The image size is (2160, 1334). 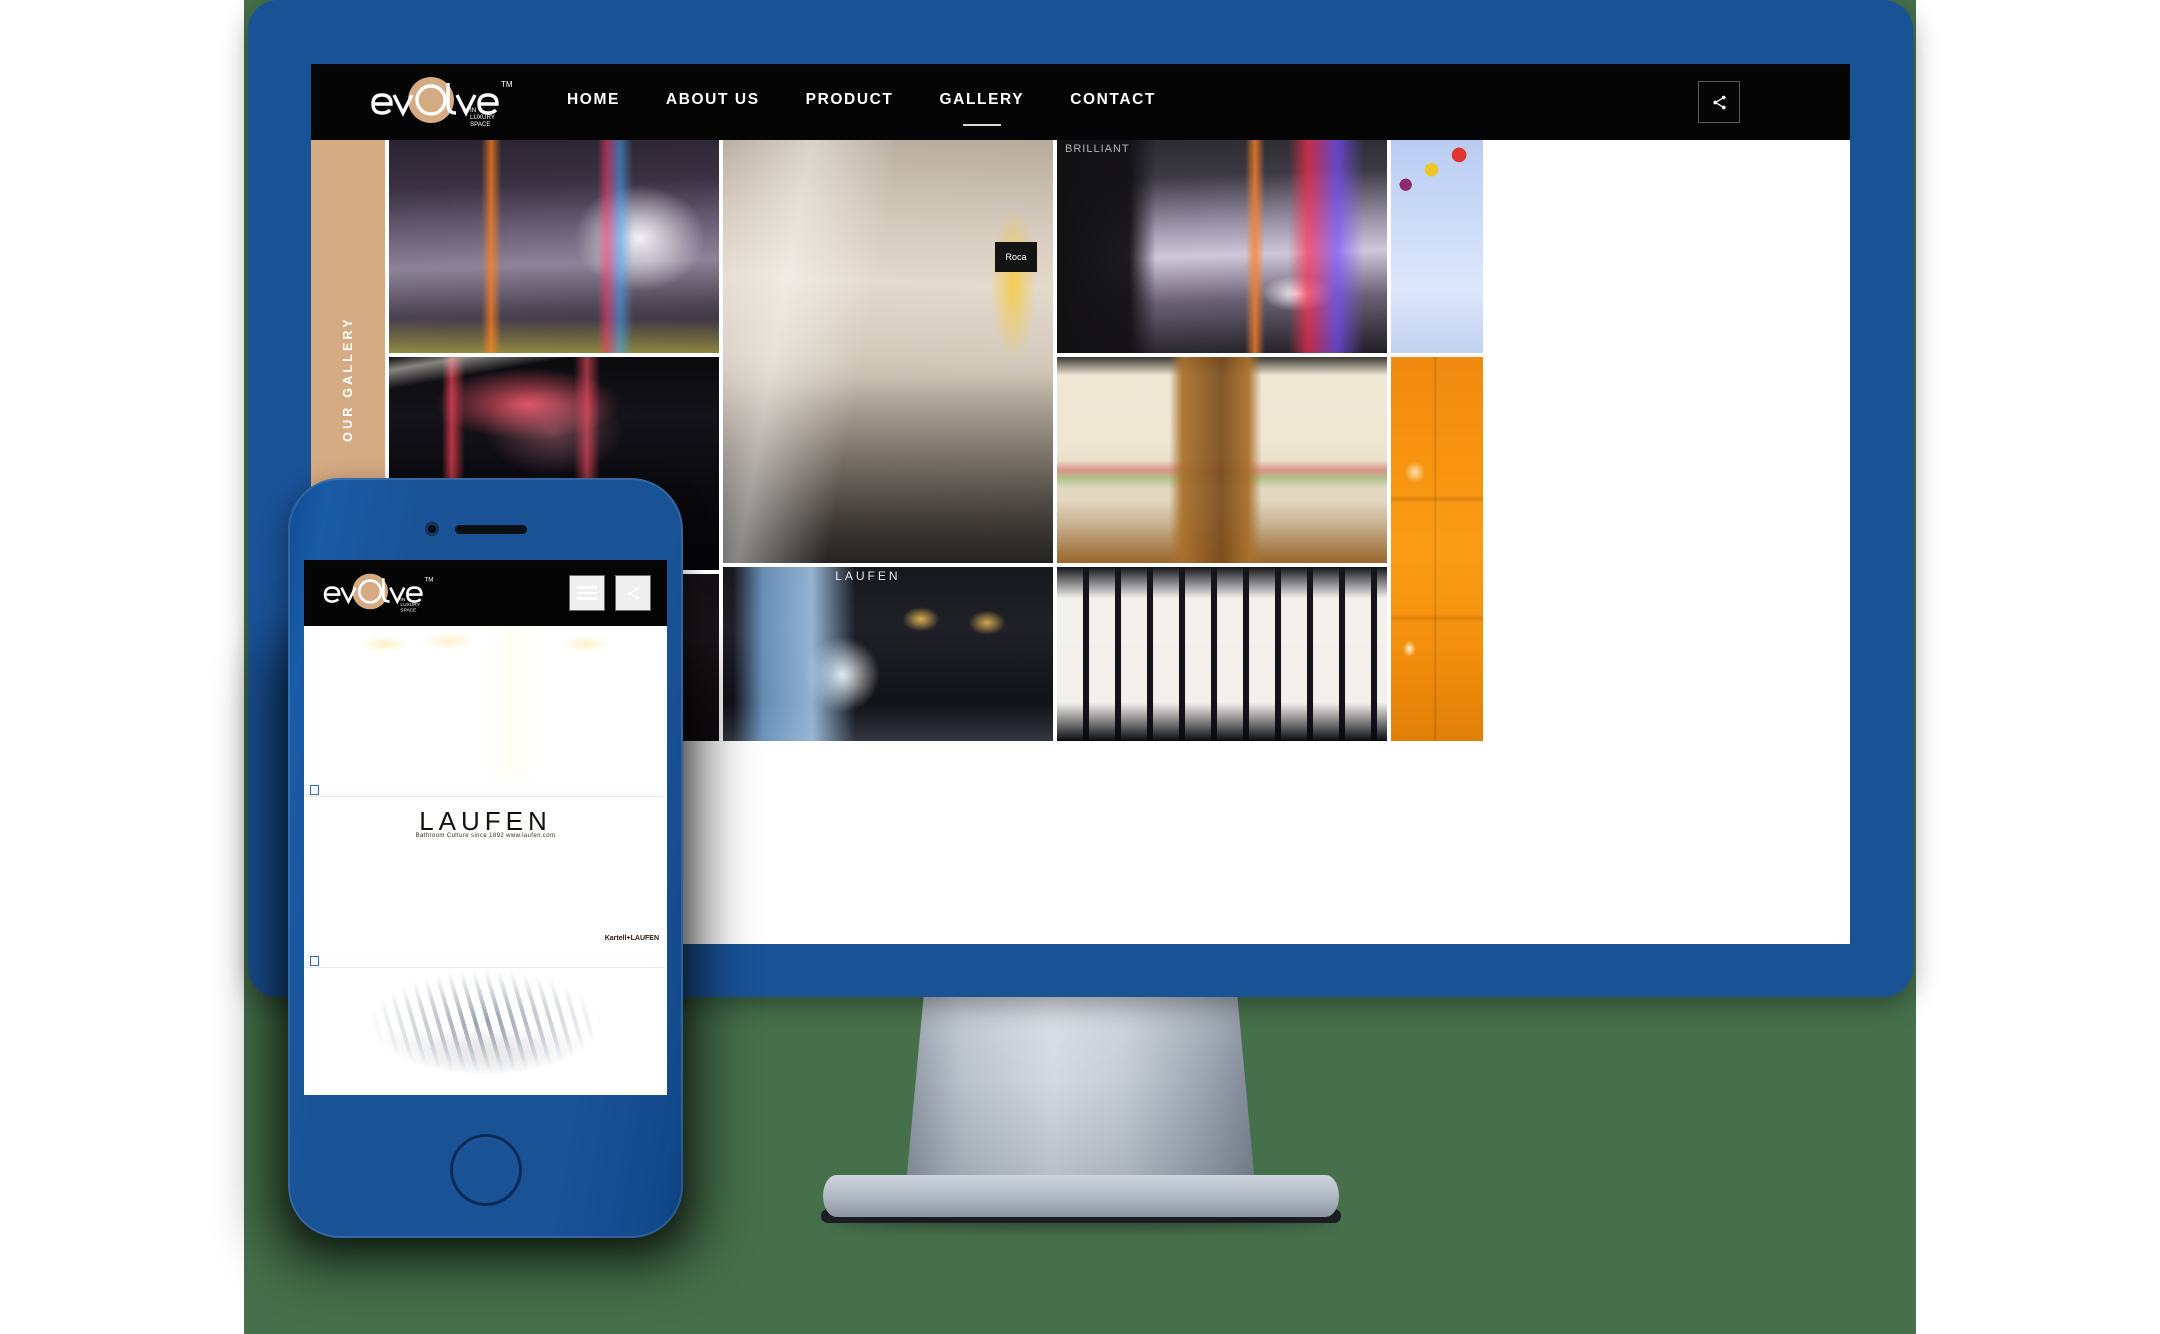 I want to click on mobile-site-logo: TM IN LUXURY SPACE, so click(x=381, y=593).